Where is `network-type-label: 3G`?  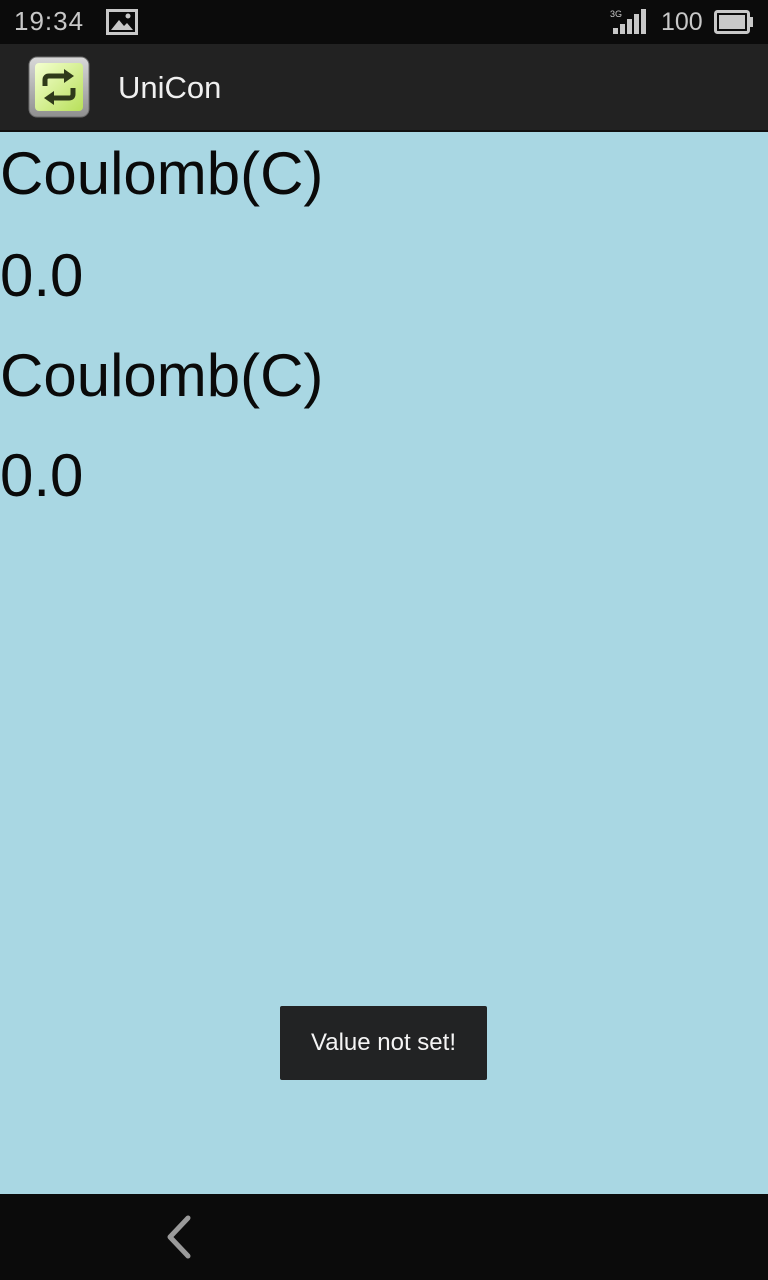
network-type-label: 3G is located at coordinates (616, 14).